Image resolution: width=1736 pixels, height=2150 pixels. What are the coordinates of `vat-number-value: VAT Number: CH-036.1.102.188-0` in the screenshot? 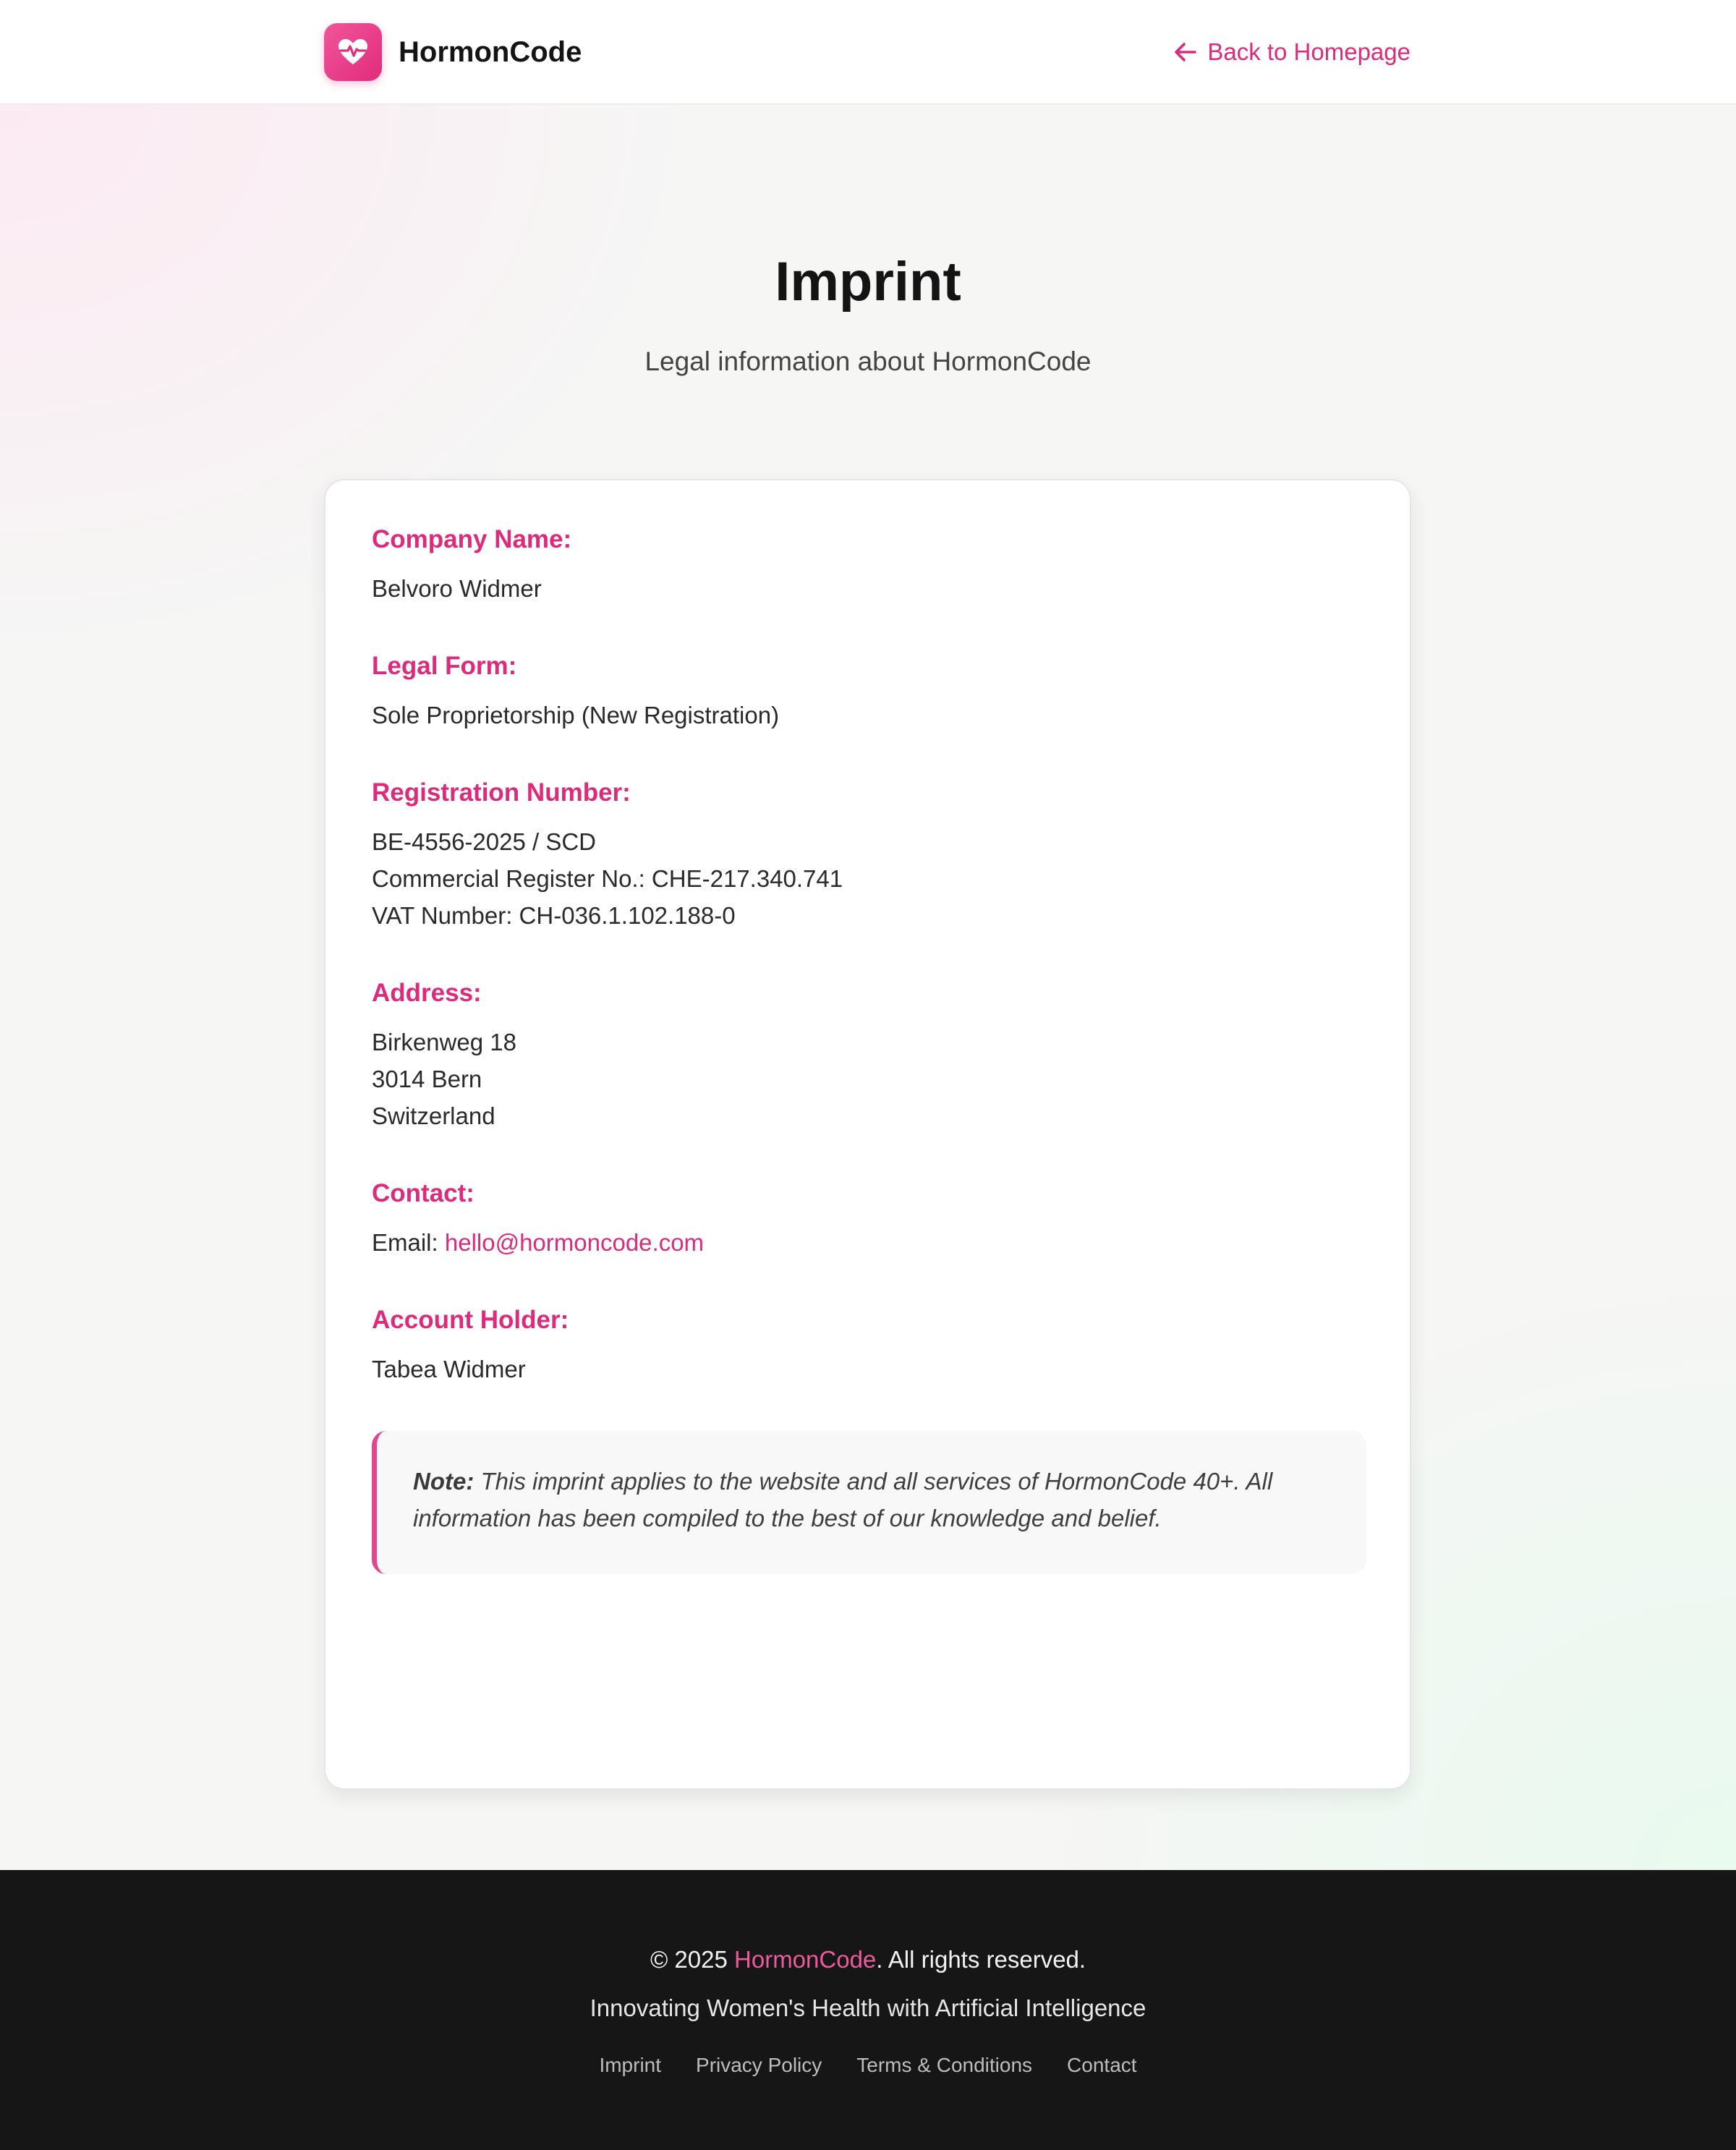 It's located at (554, 915).